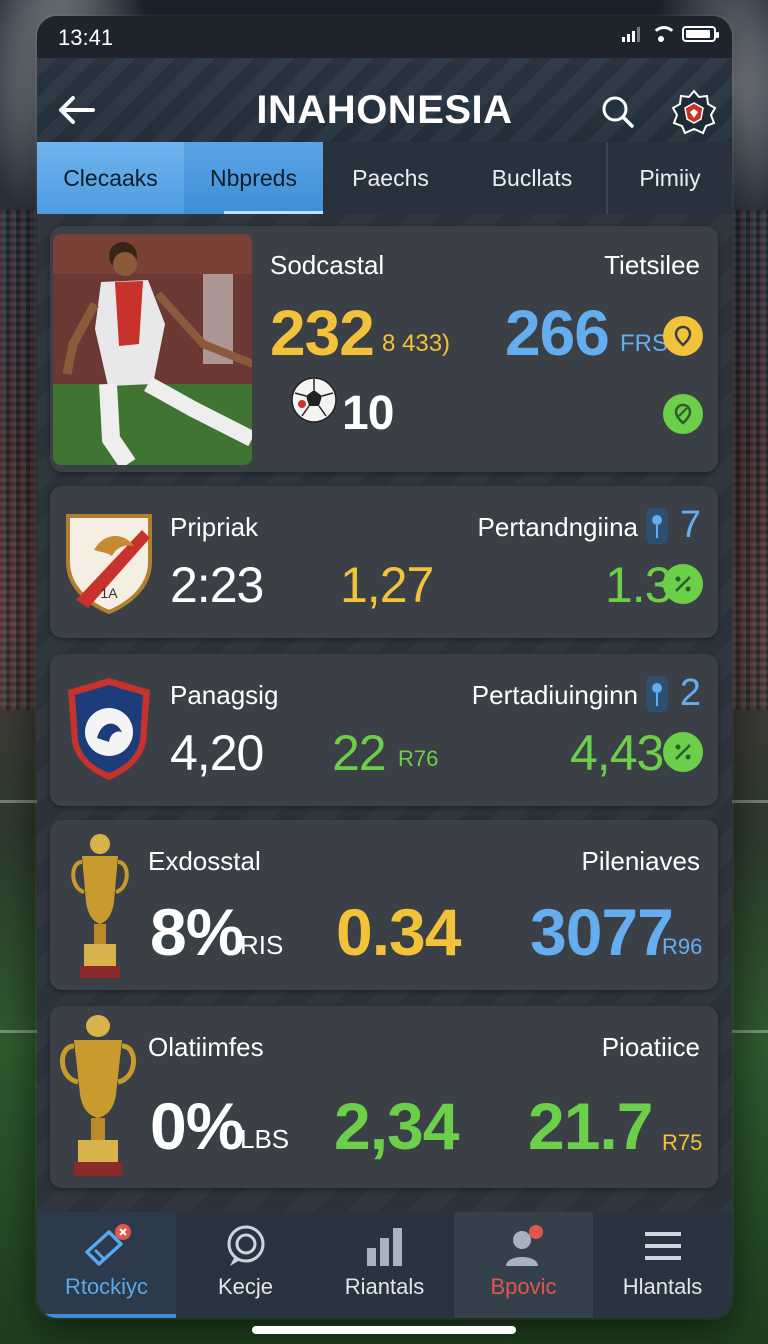  I want to click on ticket-icon, so click(107, 1245).